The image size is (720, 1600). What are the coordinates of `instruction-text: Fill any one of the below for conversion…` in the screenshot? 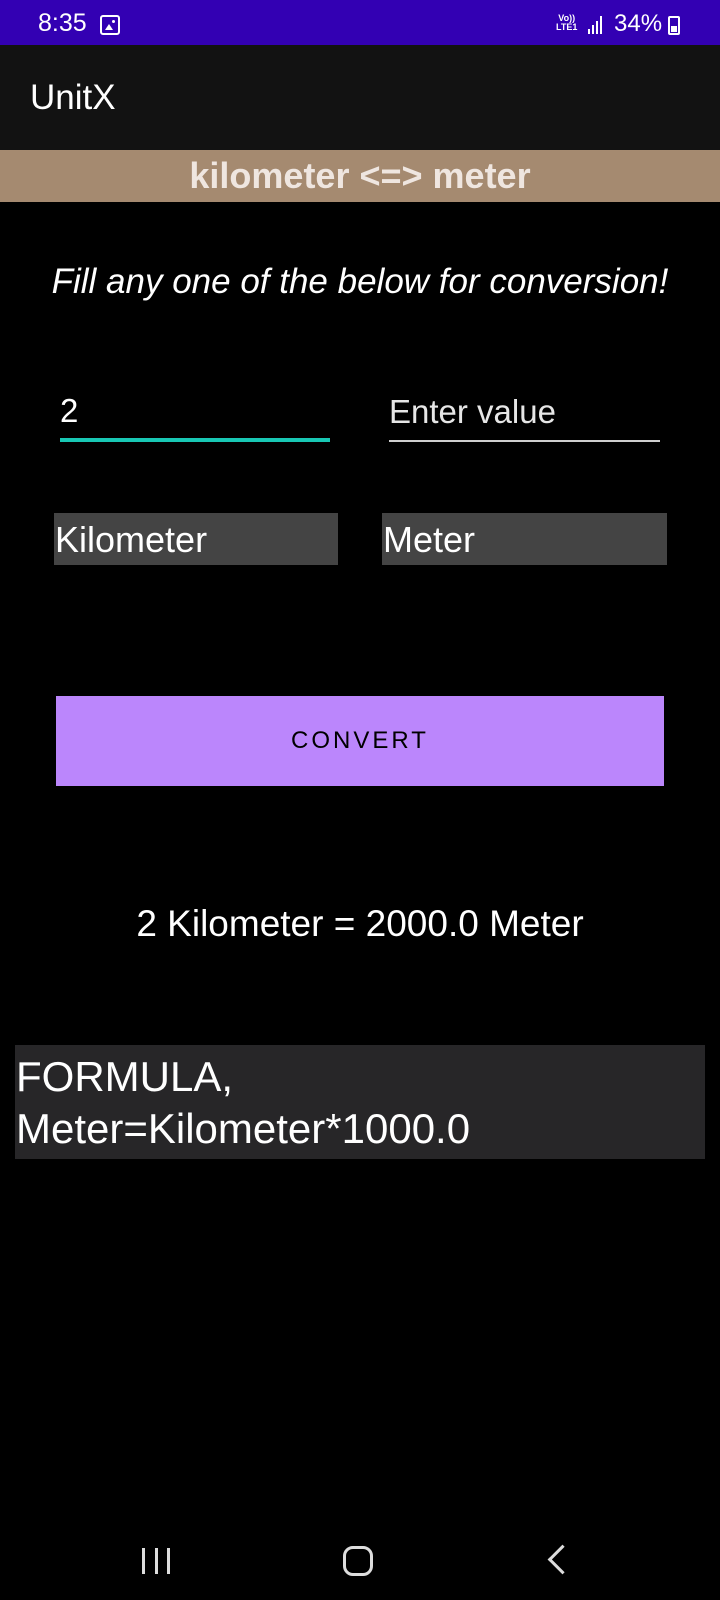 It's located at (360, 281).